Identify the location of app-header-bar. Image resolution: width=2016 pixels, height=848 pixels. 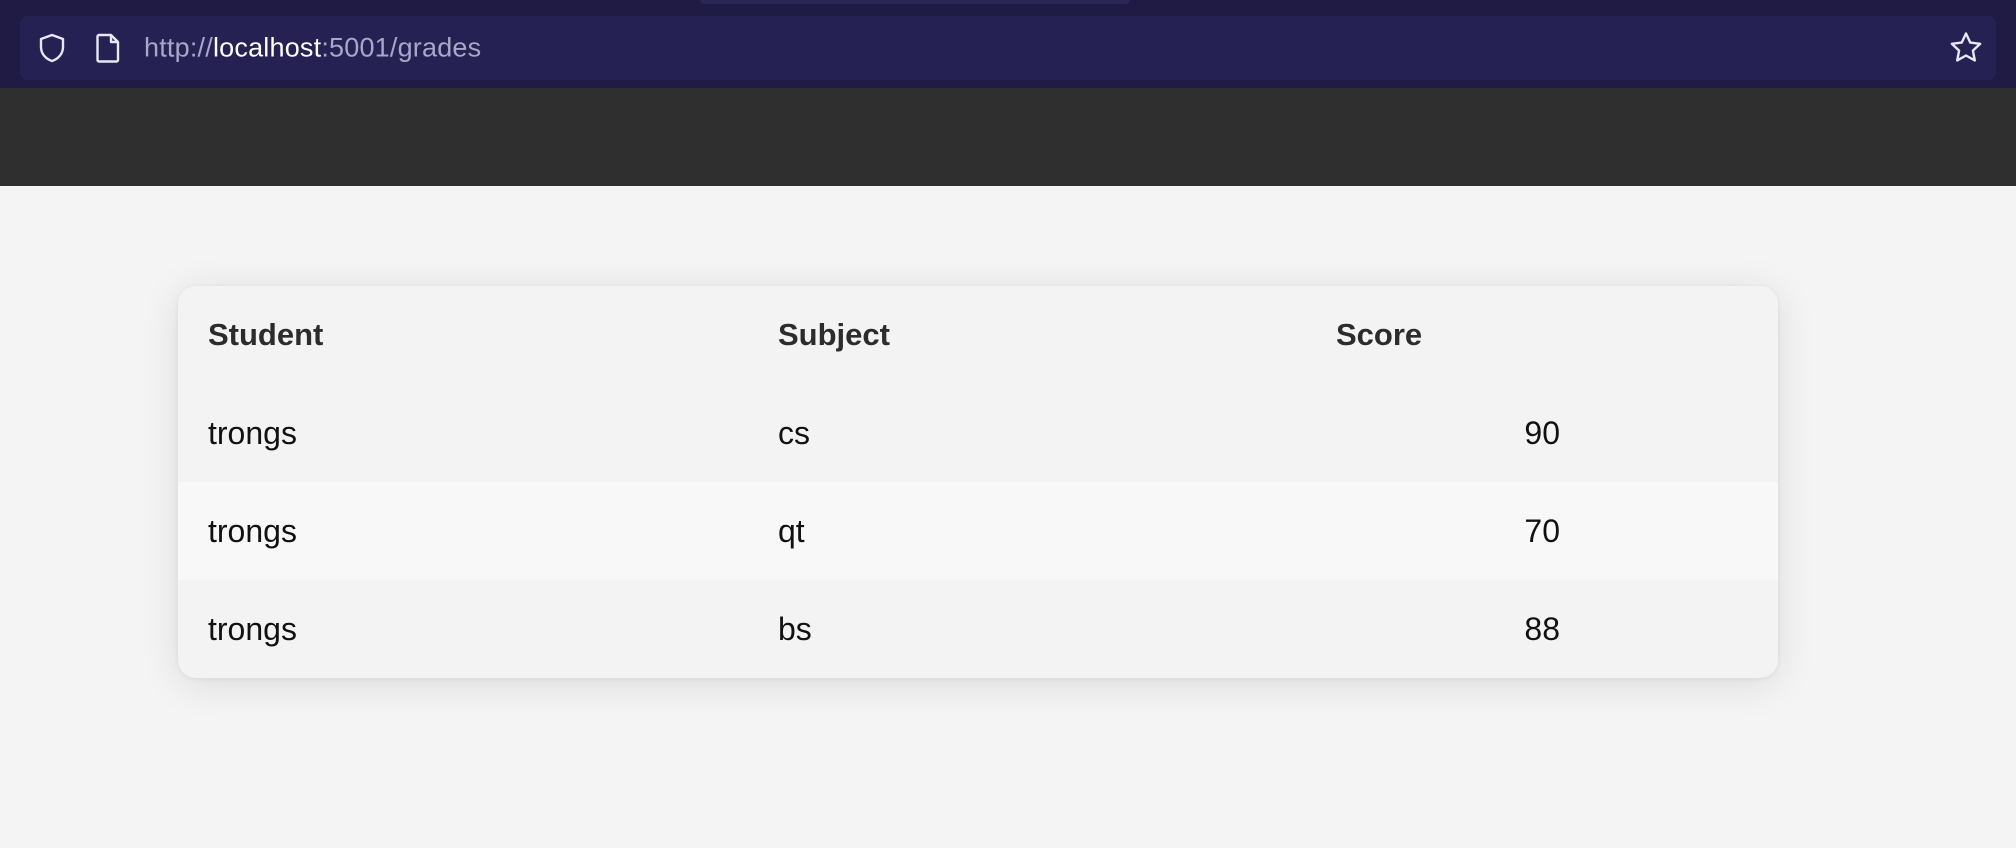
(1008, 137).